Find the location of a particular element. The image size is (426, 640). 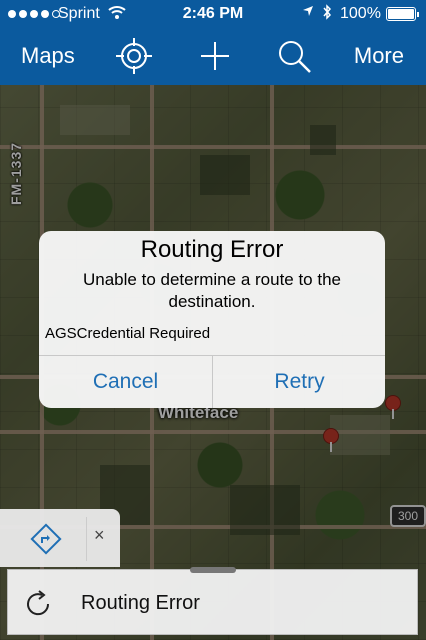

search-icon is located at coordinates (294, 56).